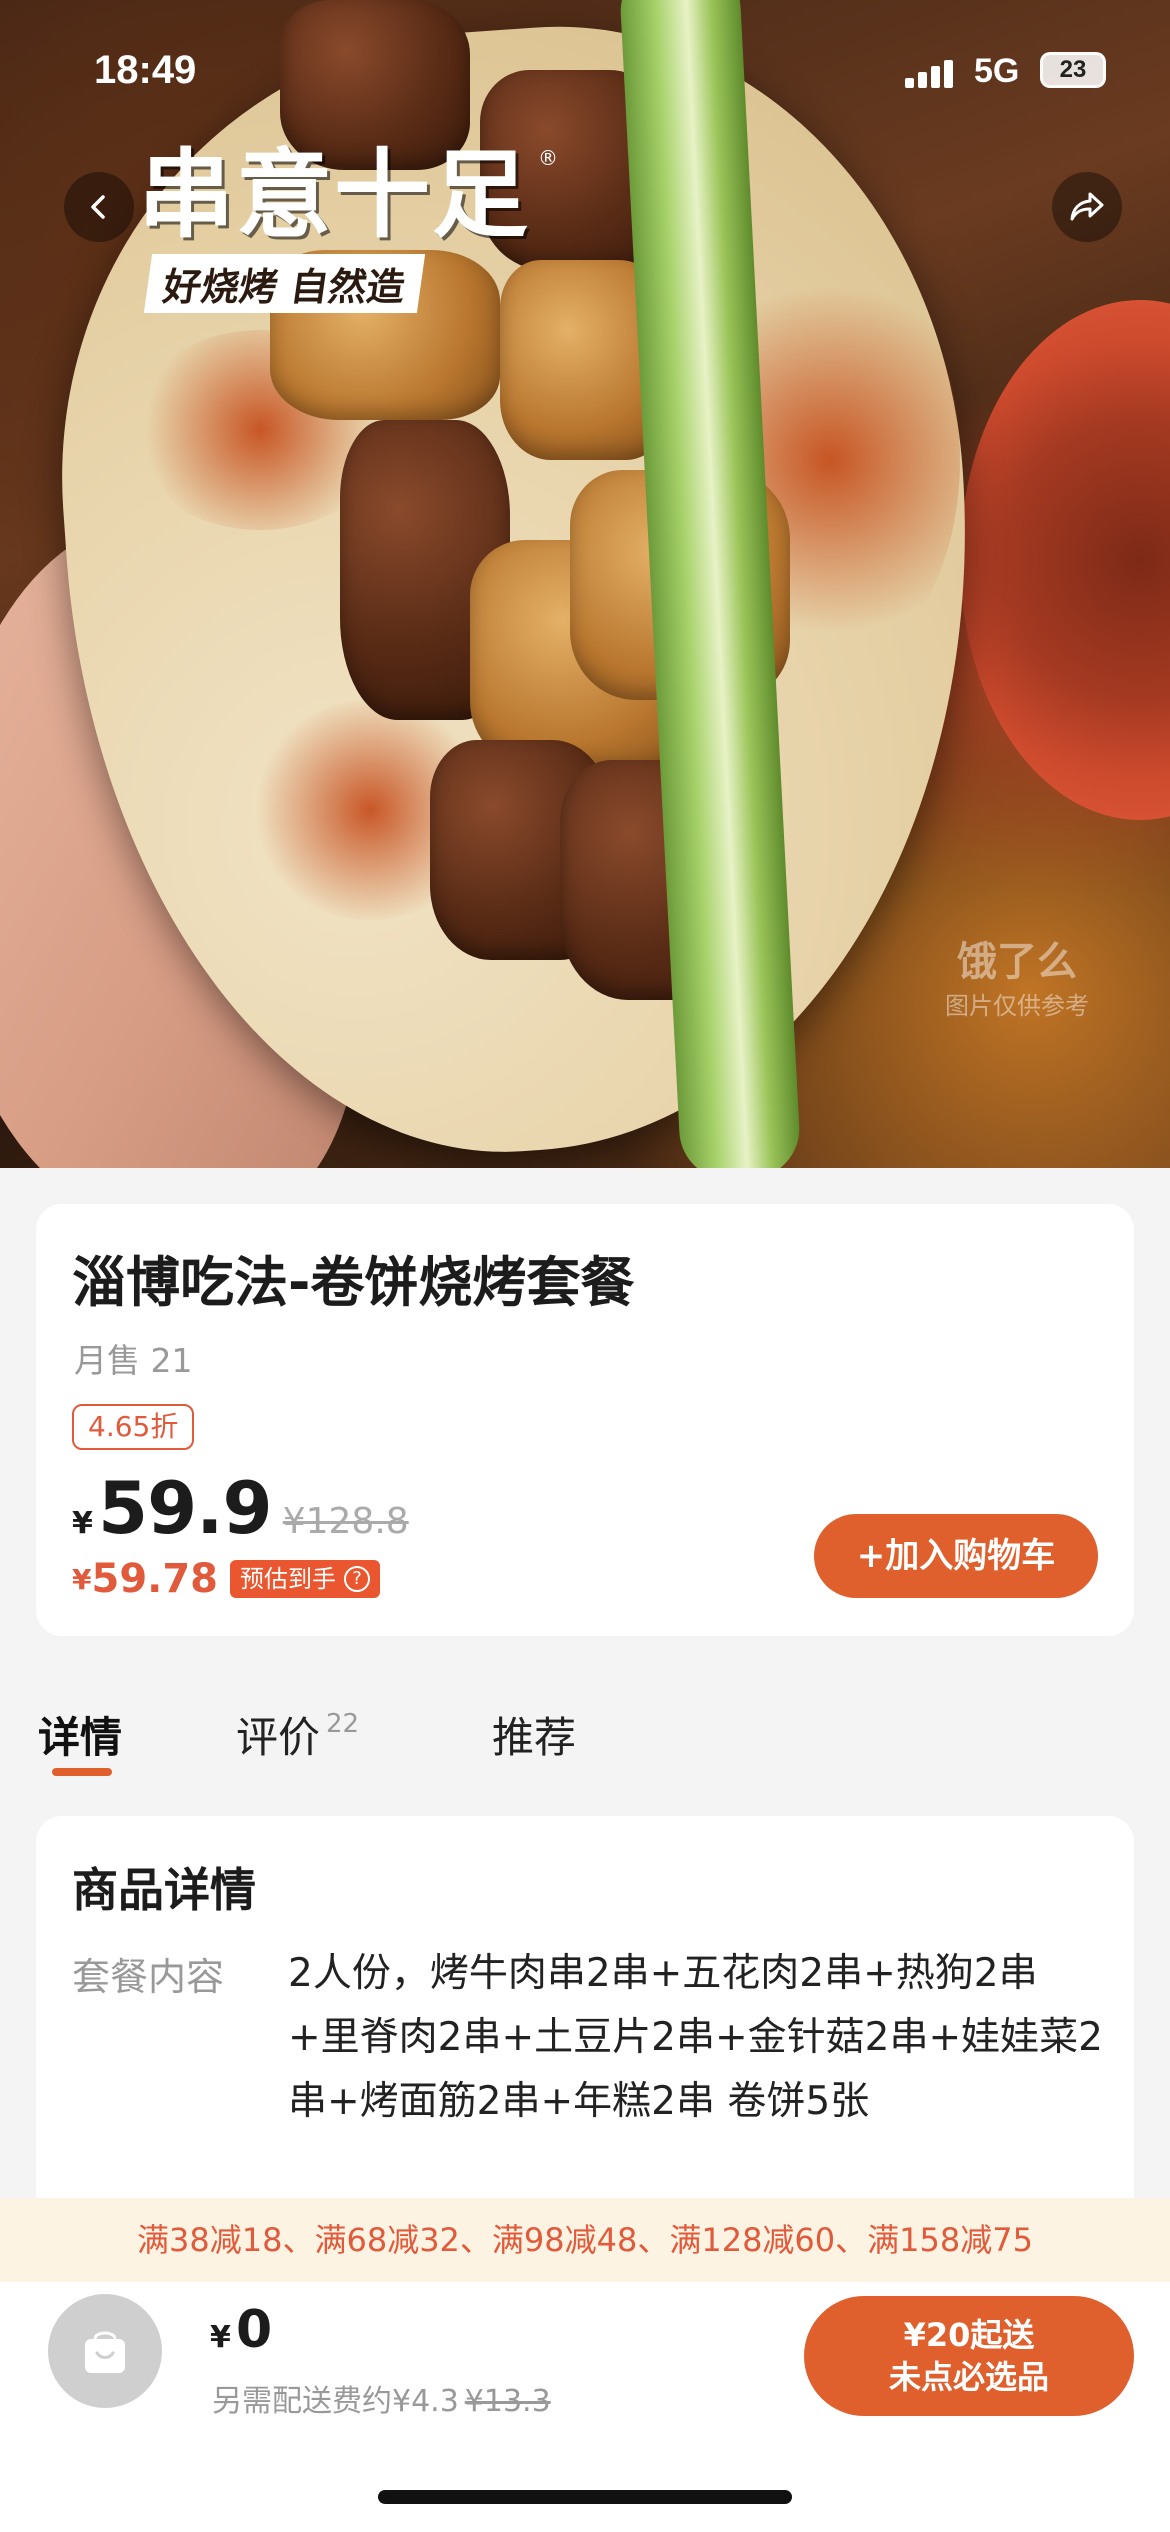 The height and width of the screenshot is (2532, 1170). What do you see at coordinates (155, 1579) in the screenshot?
I see `estimated-price: 59.78` at bounding box center [155, 1579].